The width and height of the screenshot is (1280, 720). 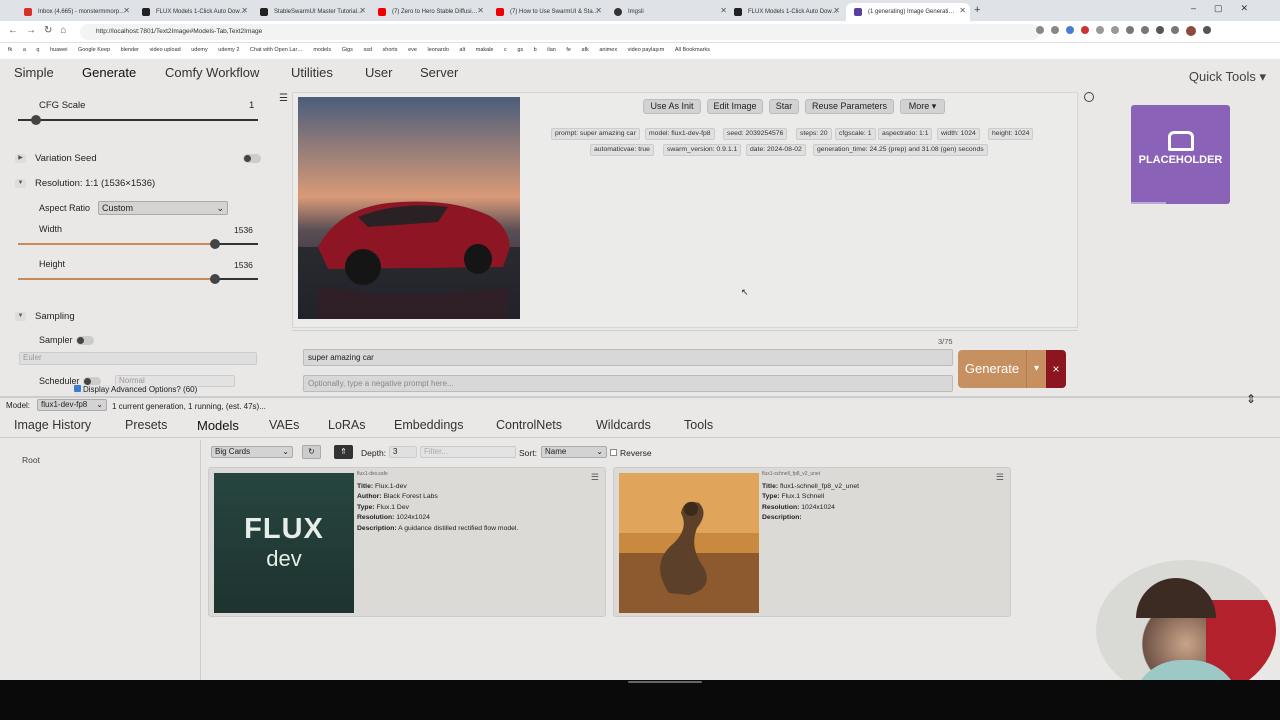 What do you see at coordinates (218, 425) in the screenshot?
I see `tab-models: Models` at bounding box center [218, 425].